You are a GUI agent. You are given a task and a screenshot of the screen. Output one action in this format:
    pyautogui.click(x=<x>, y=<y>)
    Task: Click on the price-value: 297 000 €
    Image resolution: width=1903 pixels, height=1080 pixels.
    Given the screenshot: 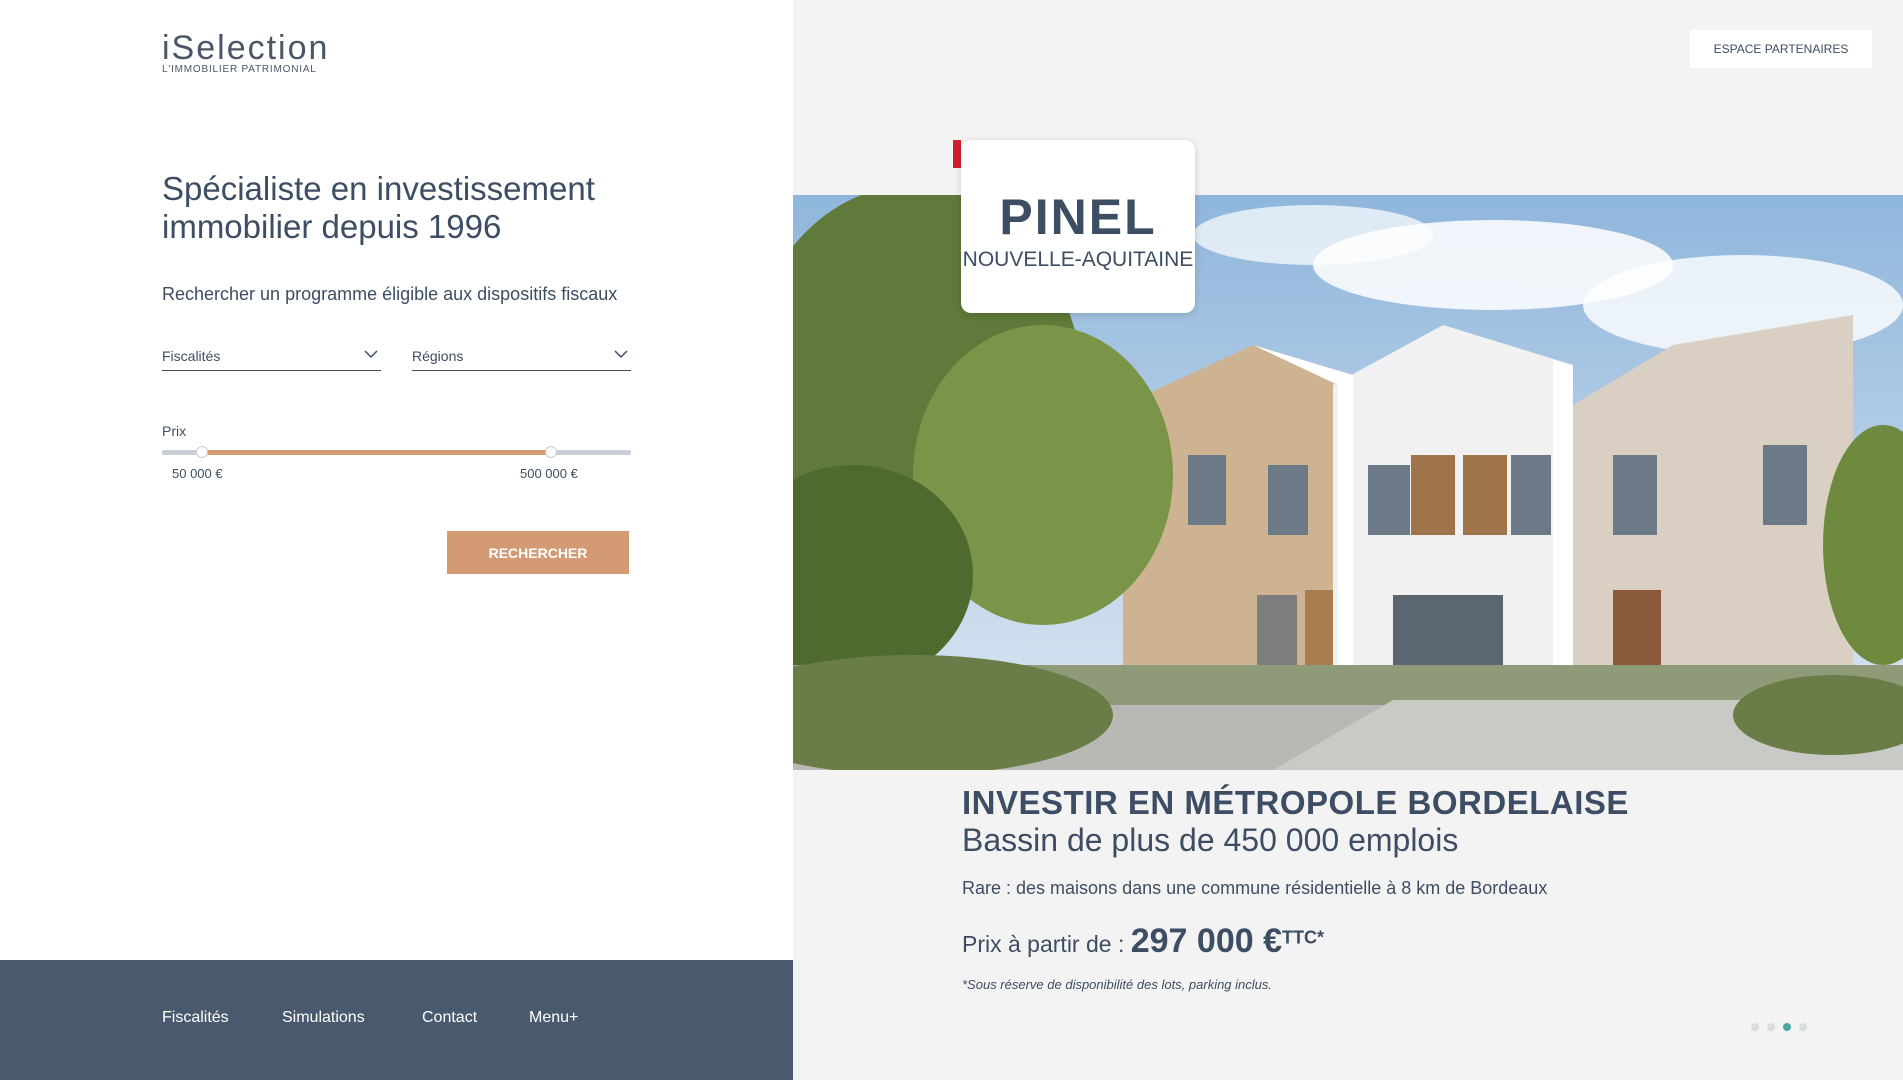 What is the action you would take?
    pyautogui.click(x=1206, y=941)
    